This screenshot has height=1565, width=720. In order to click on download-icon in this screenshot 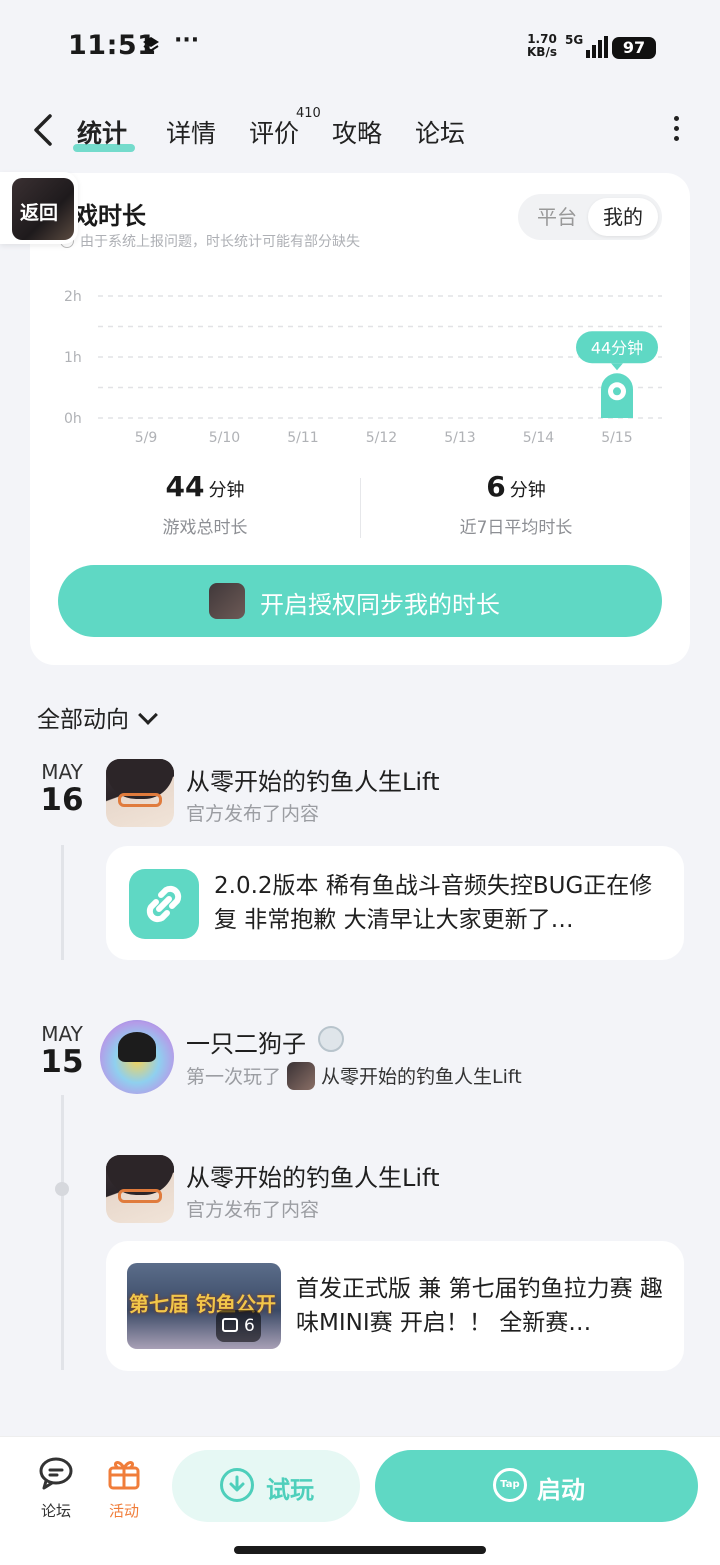, I will do `click(237, 1485)`.